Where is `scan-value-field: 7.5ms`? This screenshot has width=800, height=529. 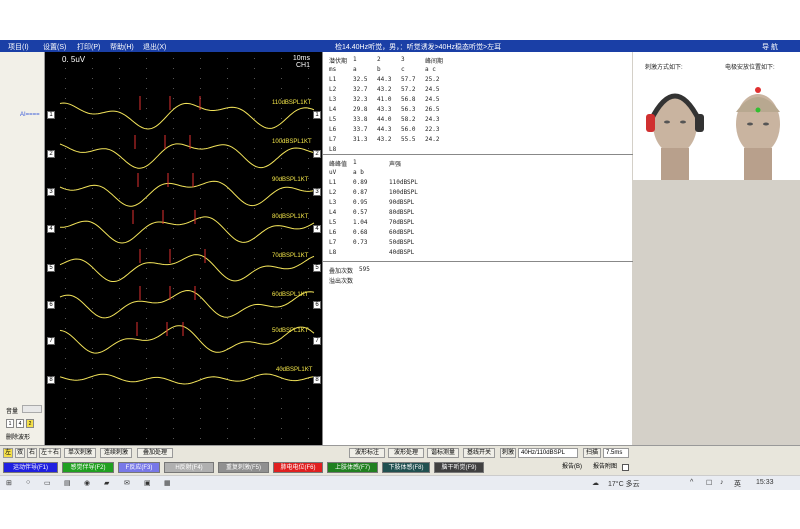
scan-value-field: 7.5ms is located at coordinates (616, 453).